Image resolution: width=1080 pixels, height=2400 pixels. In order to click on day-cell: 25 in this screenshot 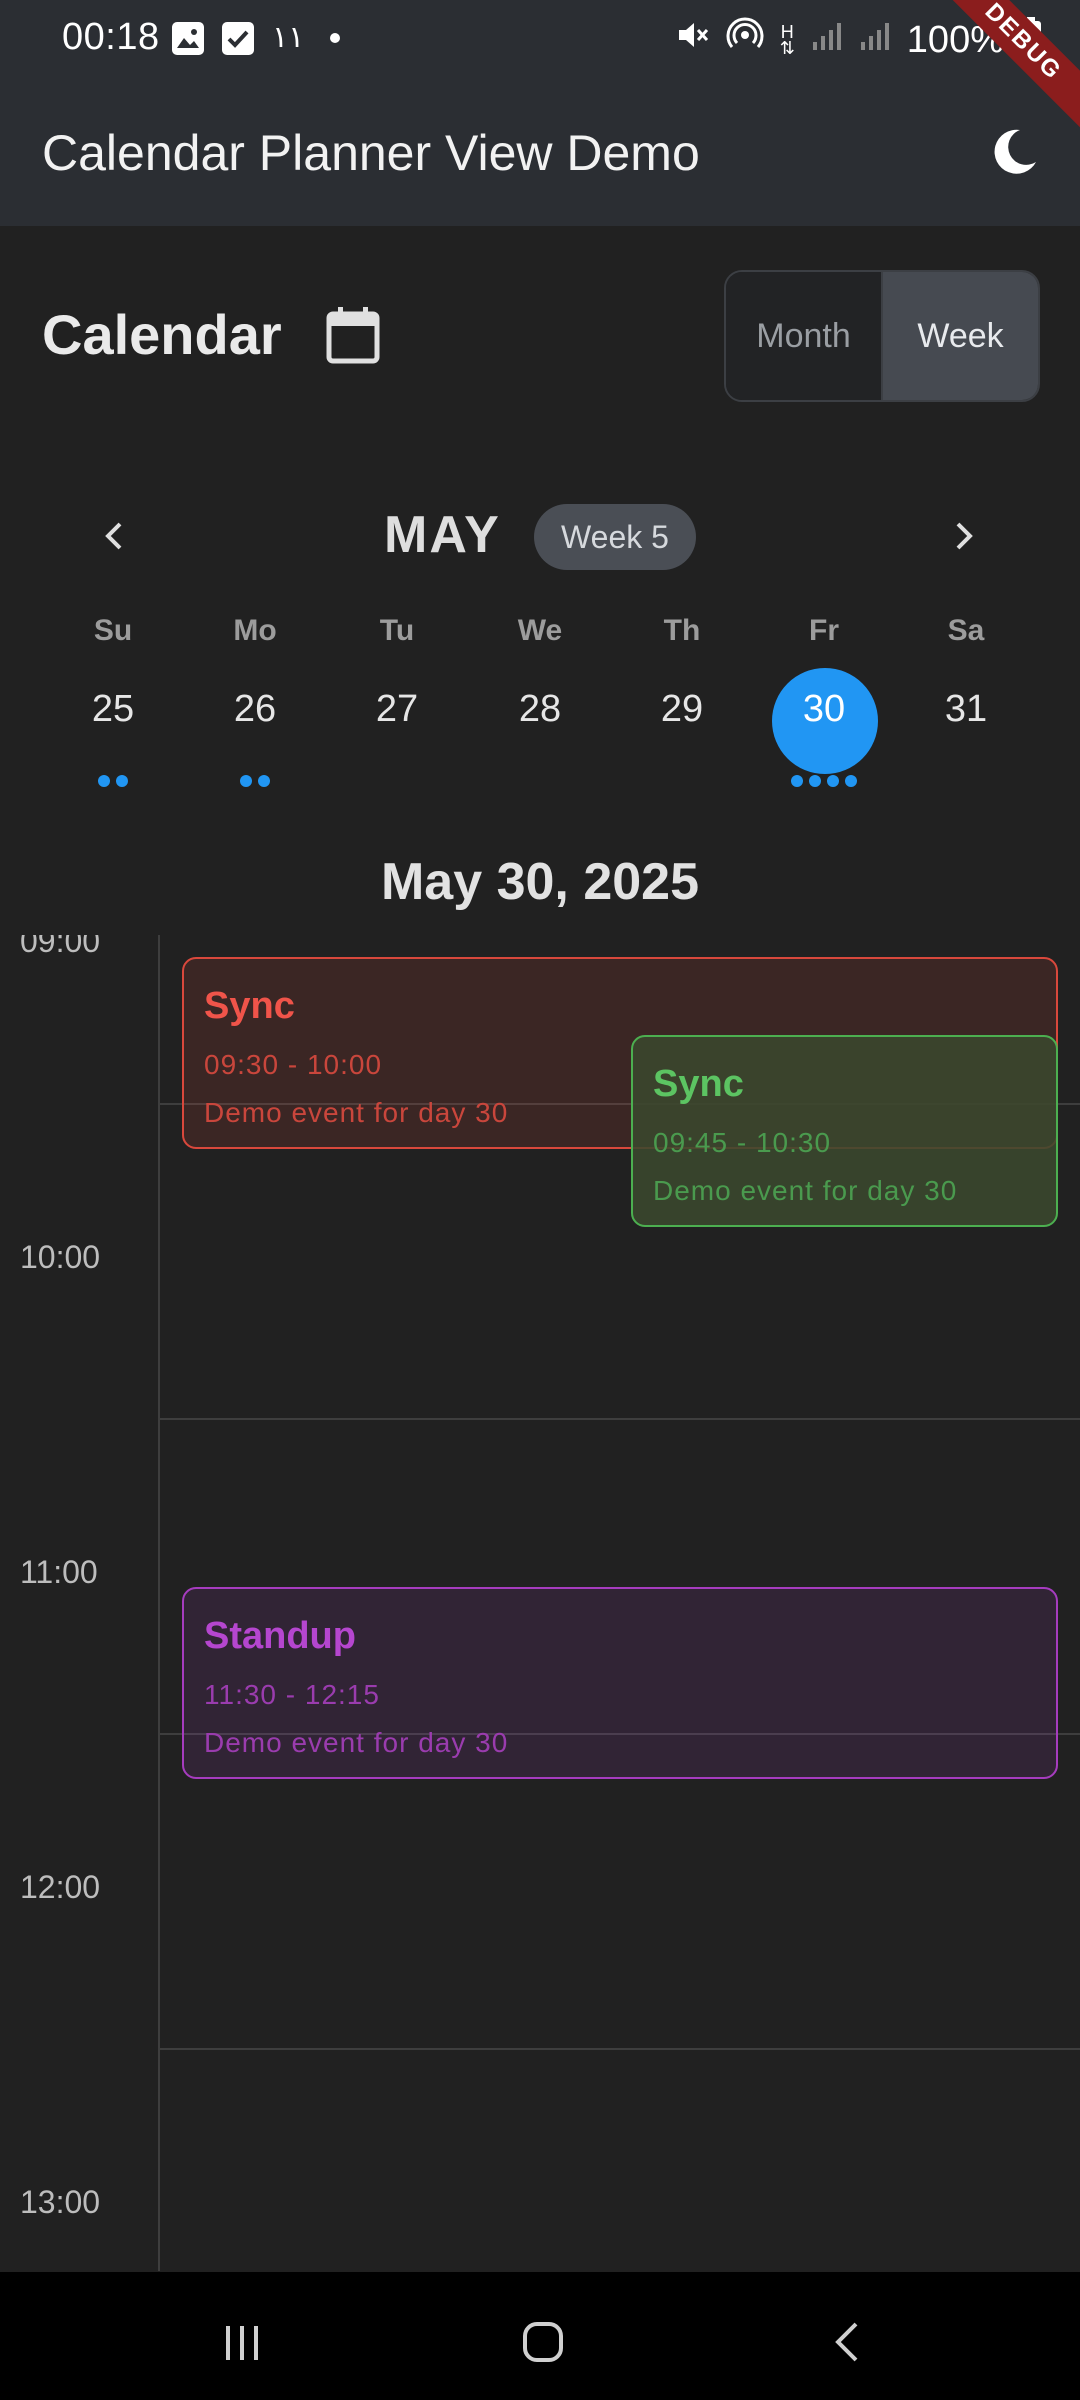, I will do `click(113, 709)`.